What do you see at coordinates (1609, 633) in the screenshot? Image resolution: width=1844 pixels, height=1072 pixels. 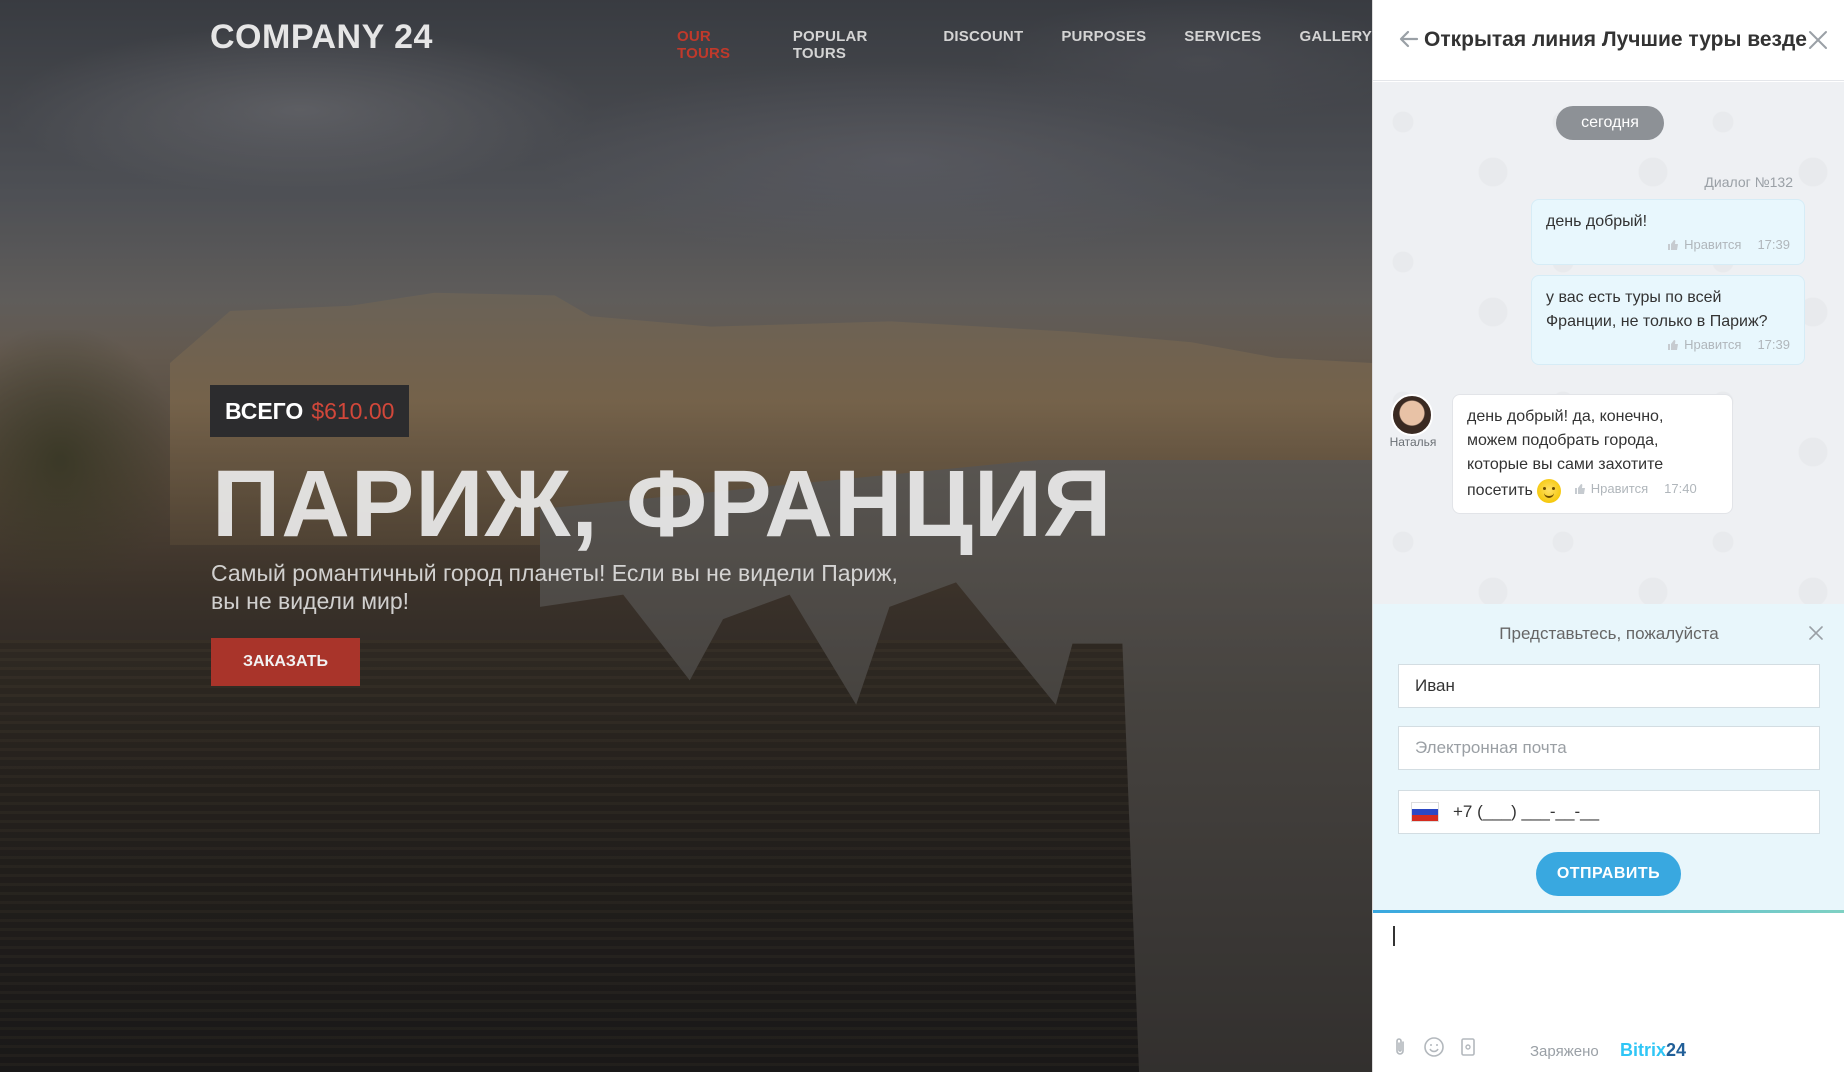 I see `form-title: Представьтесь, пожалуйста` at bounding box center [1609, 633].